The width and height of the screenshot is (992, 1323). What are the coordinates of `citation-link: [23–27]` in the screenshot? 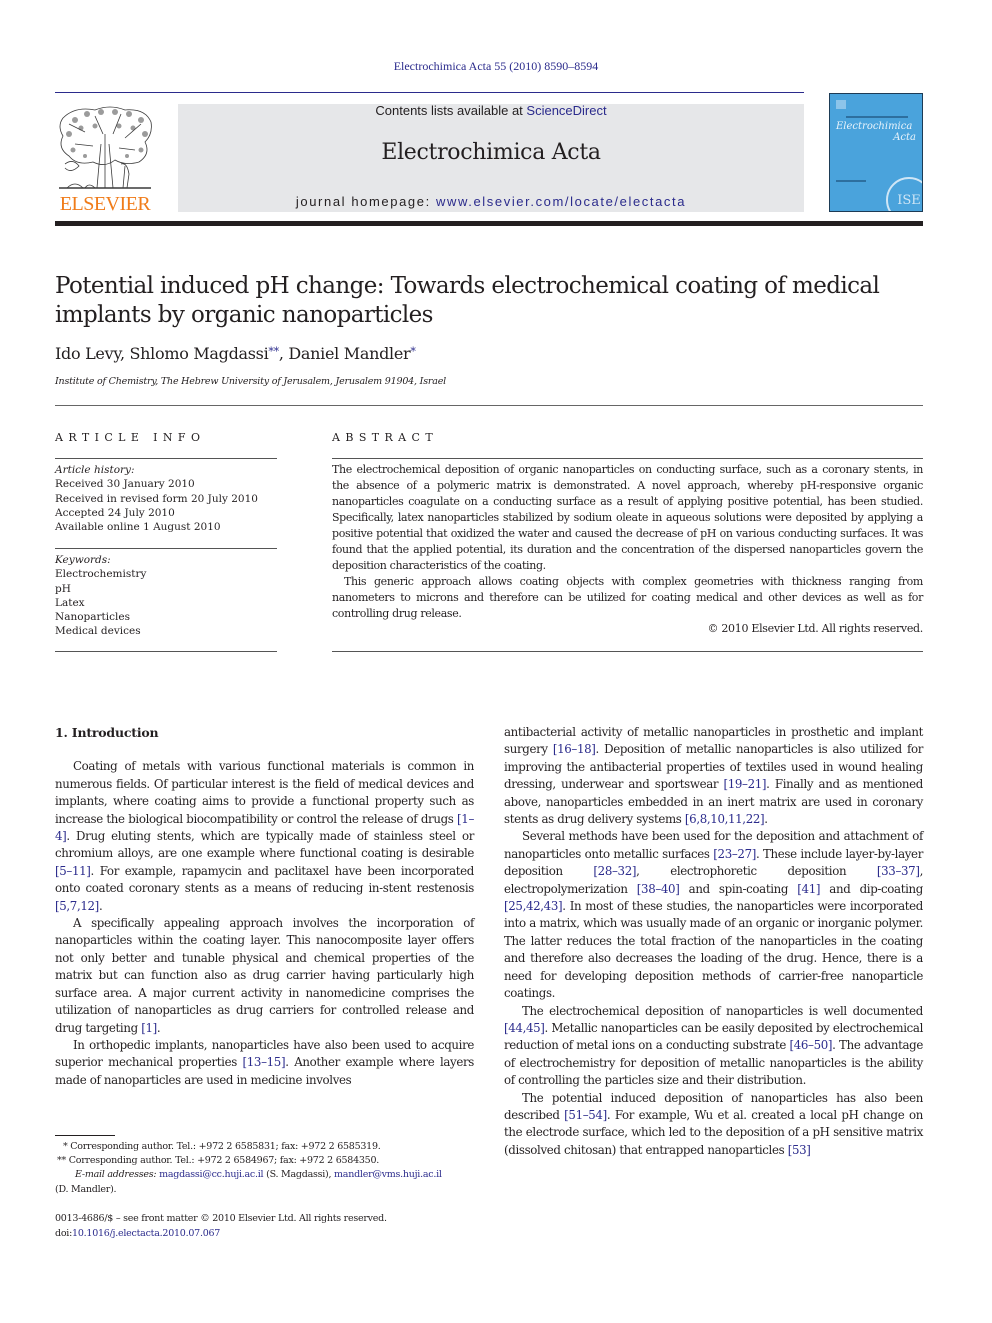 It's located at (734, 854).